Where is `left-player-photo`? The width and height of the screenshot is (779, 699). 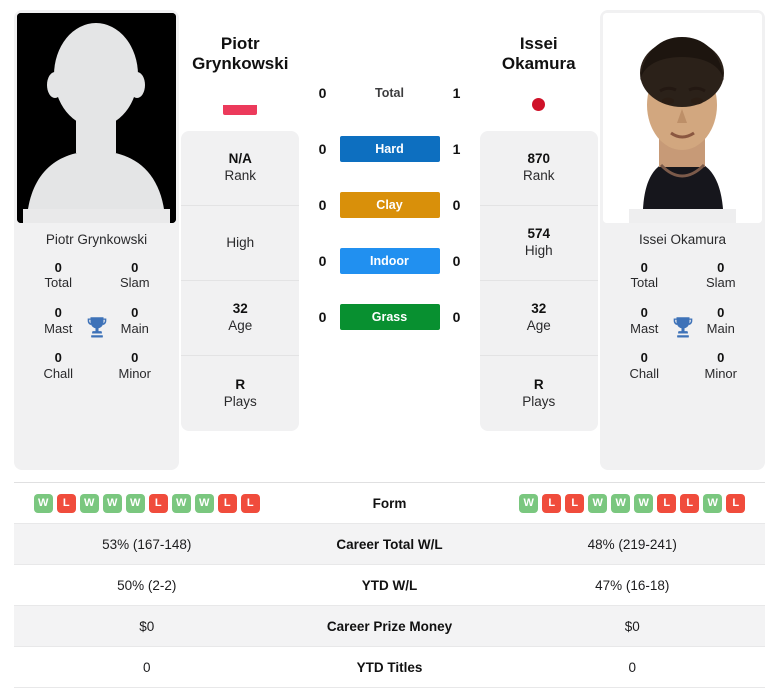 left-player-photo is located at coordinates (96, 118).